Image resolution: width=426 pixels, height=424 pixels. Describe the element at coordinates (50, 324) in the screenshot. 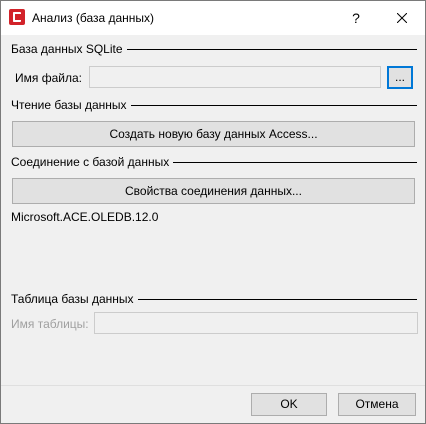

I see `table-name-label: Имя таблицы:` at that location.